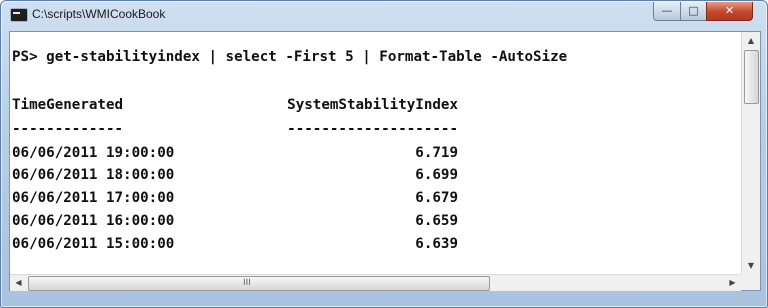 Image resolution: width=768 pixels, height=308 pixels. Describe the element at coordinates (259, 283) in the screenshot. I see `horizontal-scroll-thumb: III` at that location.